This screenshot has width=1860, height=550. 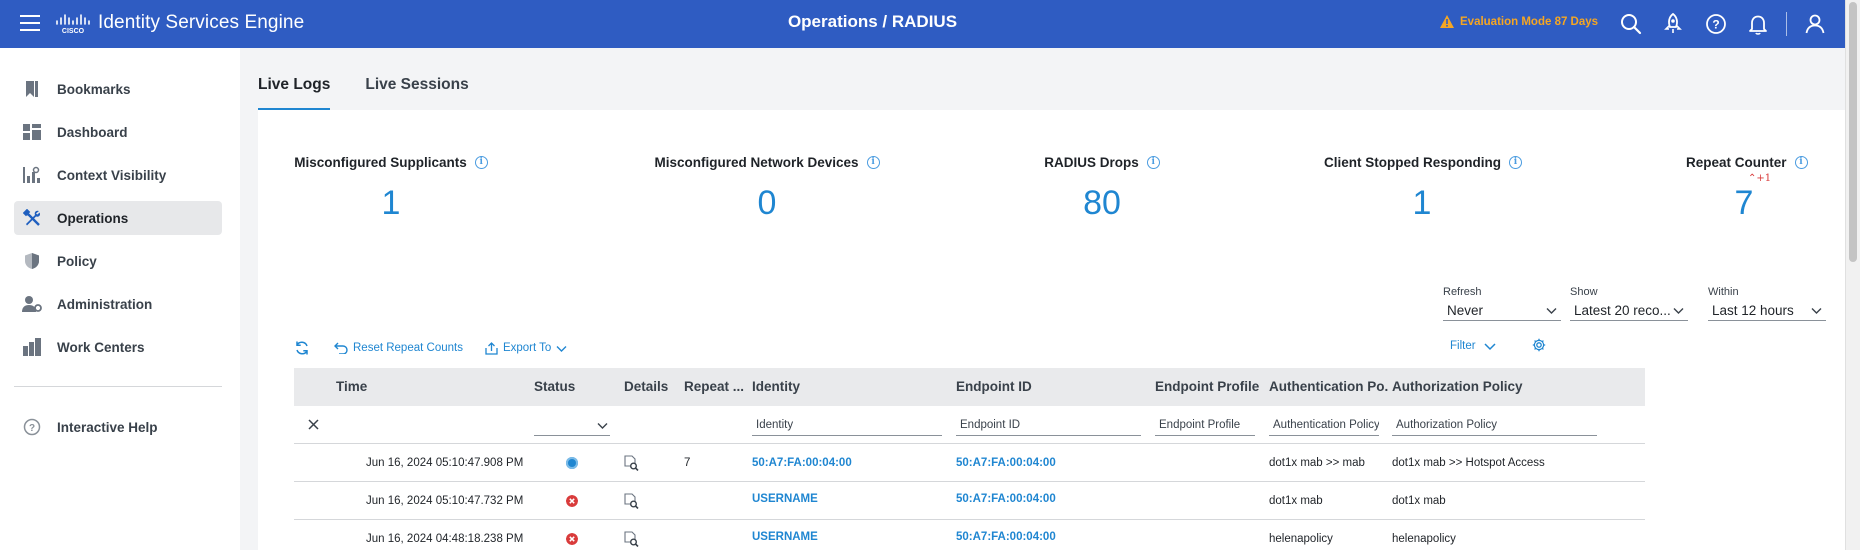 I want to click on within-select: Last 12 hours, so click(x=1767, y=311).